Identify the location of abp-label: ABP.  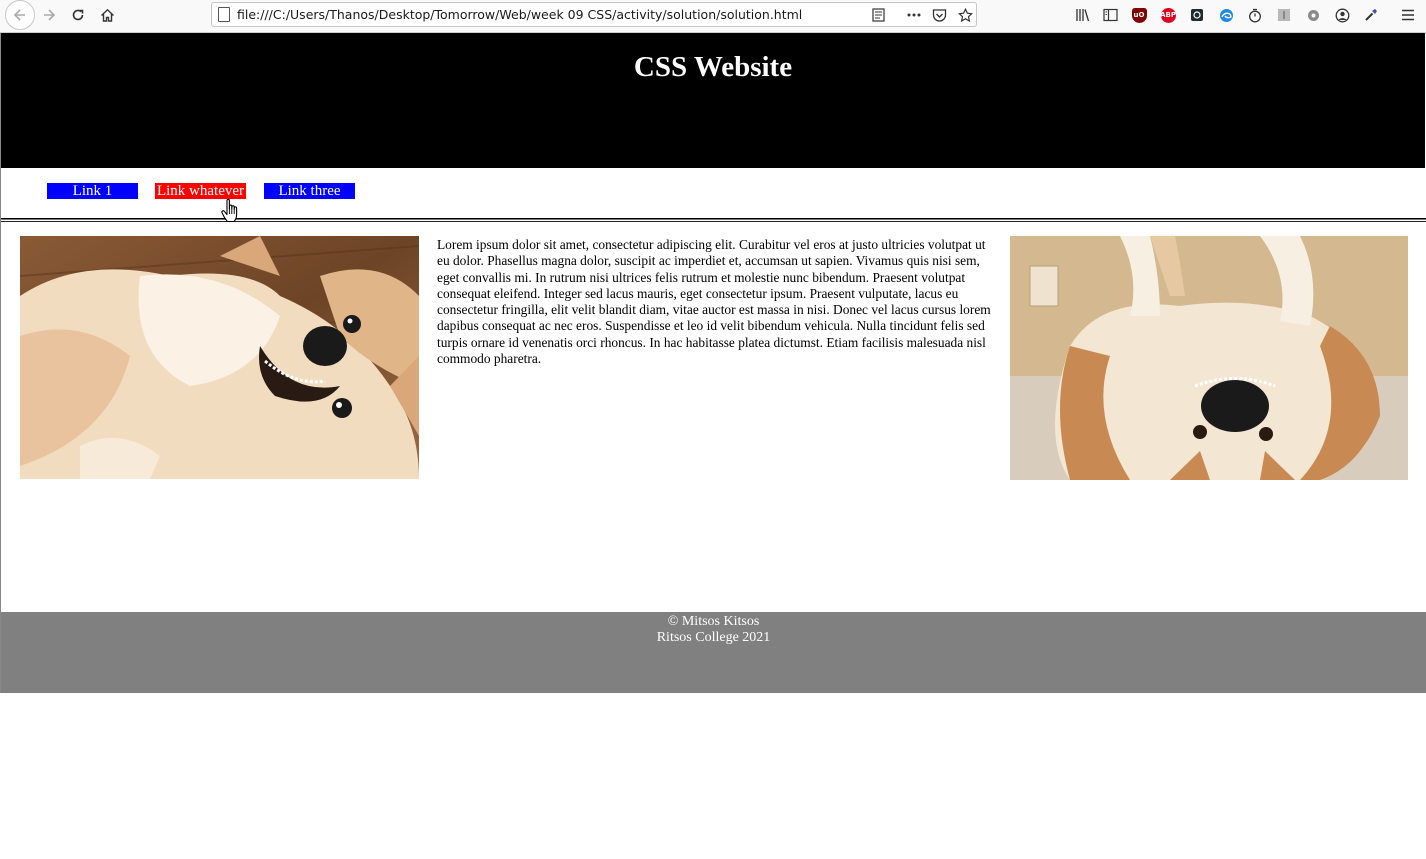
(1168, 15).